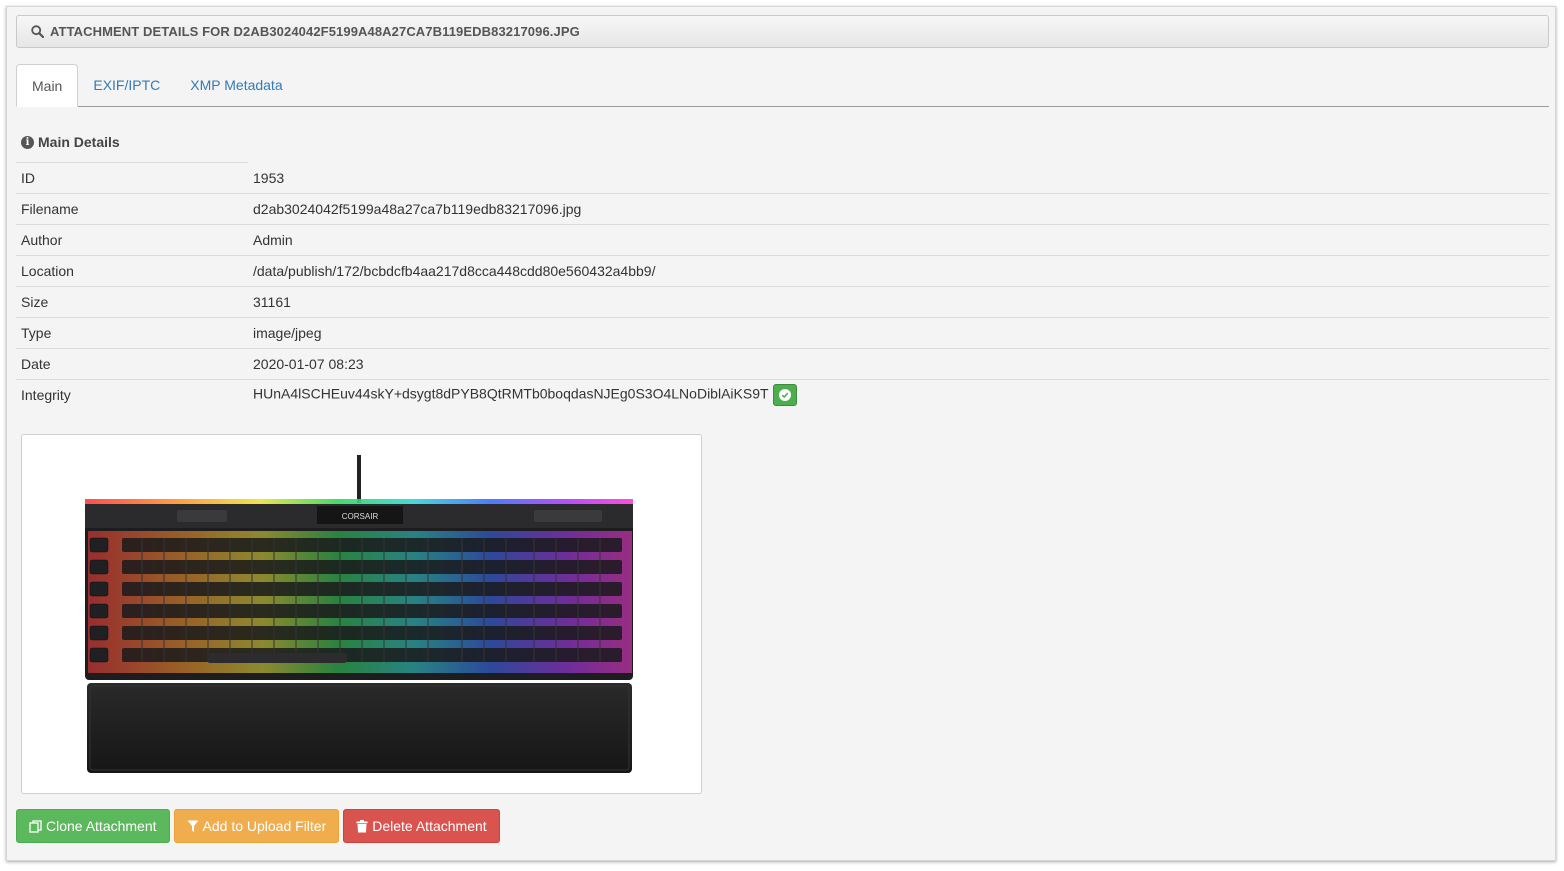 The width and height of the screenshot is (1564, 871). I want to click on detail-value: 31161, so click(898, 302).